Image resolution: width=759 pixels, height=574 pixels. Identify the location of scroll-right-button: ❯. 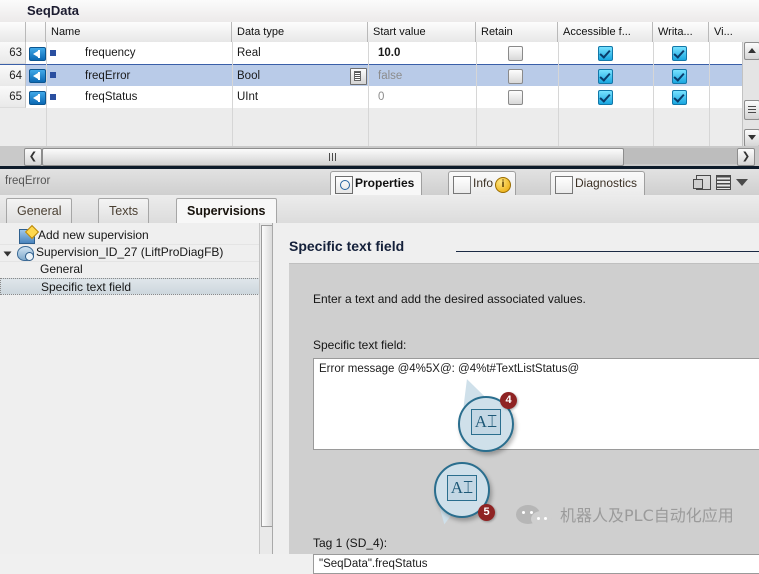
(746, 157).